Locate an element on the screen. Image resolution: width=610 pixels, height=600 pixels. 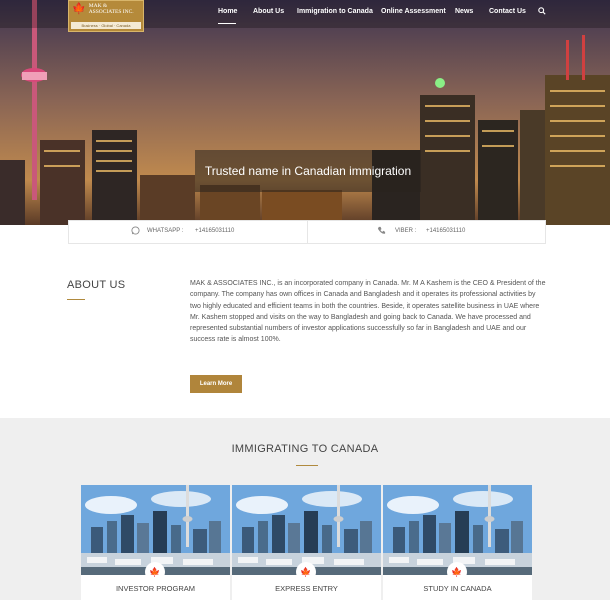
nav-contact-us: Contact Us is located at coordinates (507, 11).